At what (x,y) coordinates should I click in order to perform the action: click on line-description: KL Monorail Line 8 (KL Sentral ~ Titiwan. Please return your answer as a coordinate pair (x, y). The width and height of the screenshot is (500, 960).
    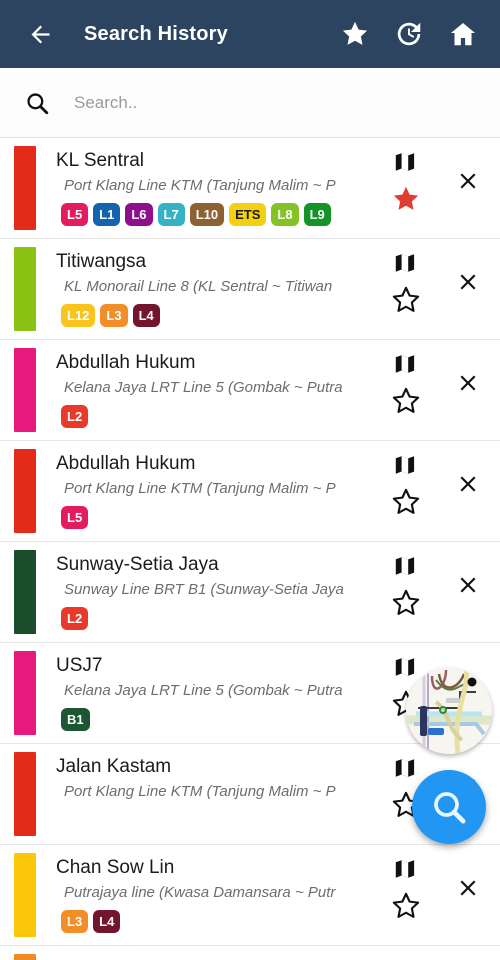
    Looking at the image, I should click on (198, 286).